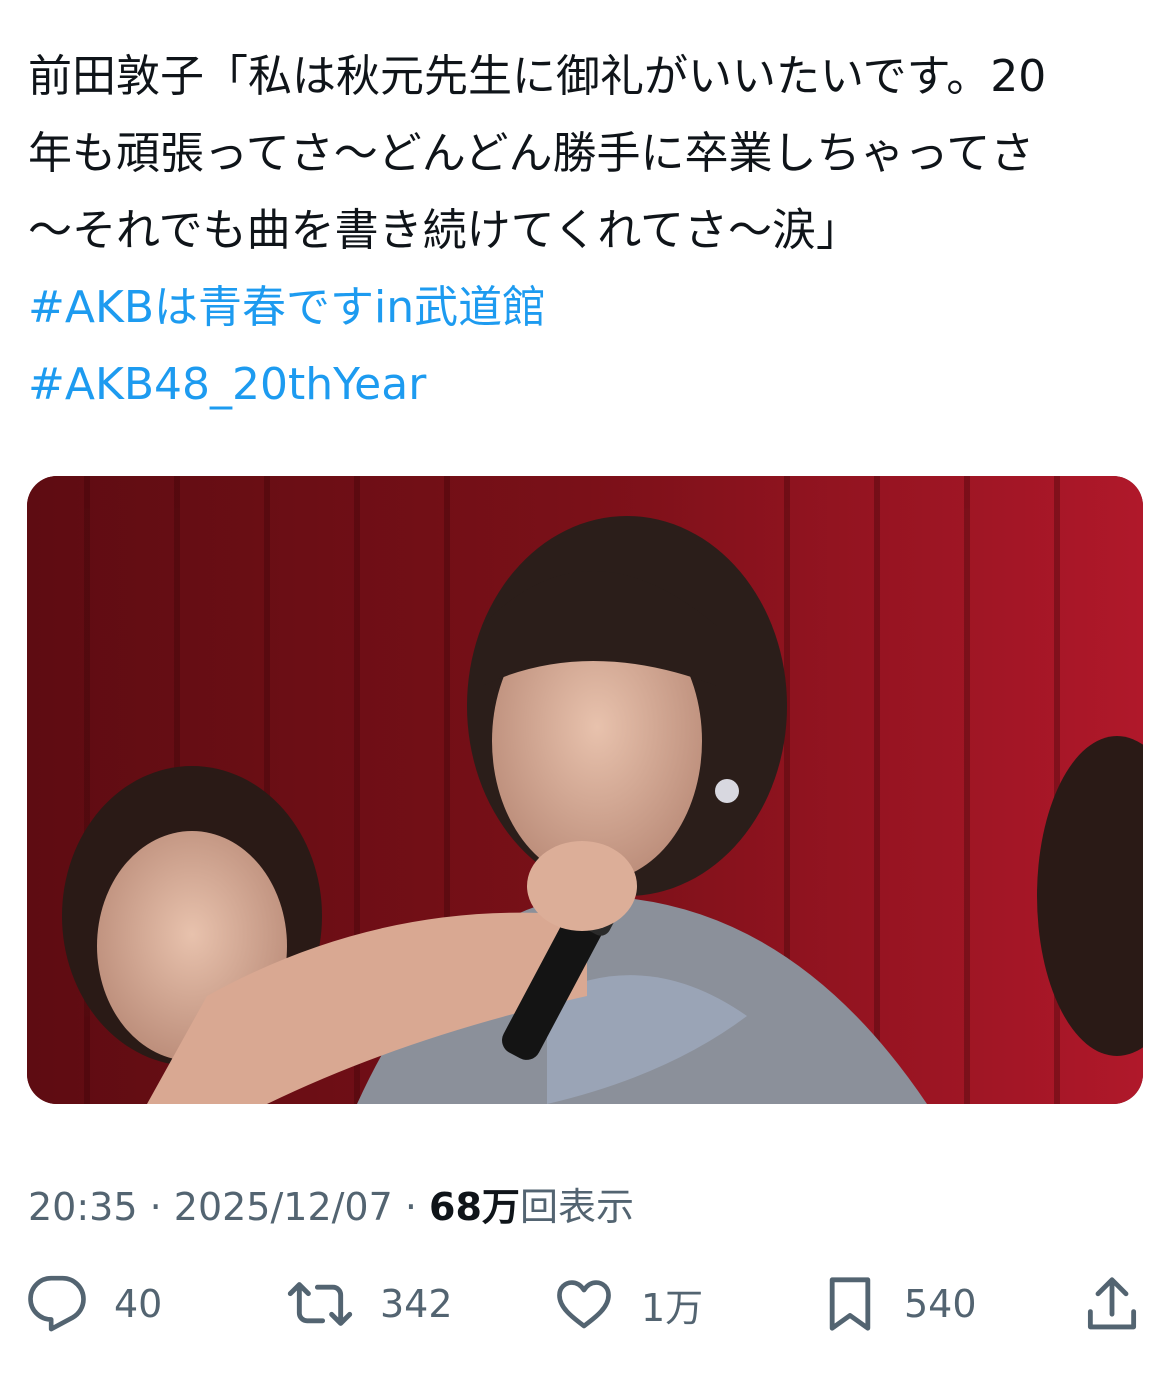  What do you see at coordinates (444, 230) in the screenshot?
I see `tweet-text-line: 〜それでも曲を書き続けてくれてさ〜涙」` at bounding box center [444, 230].